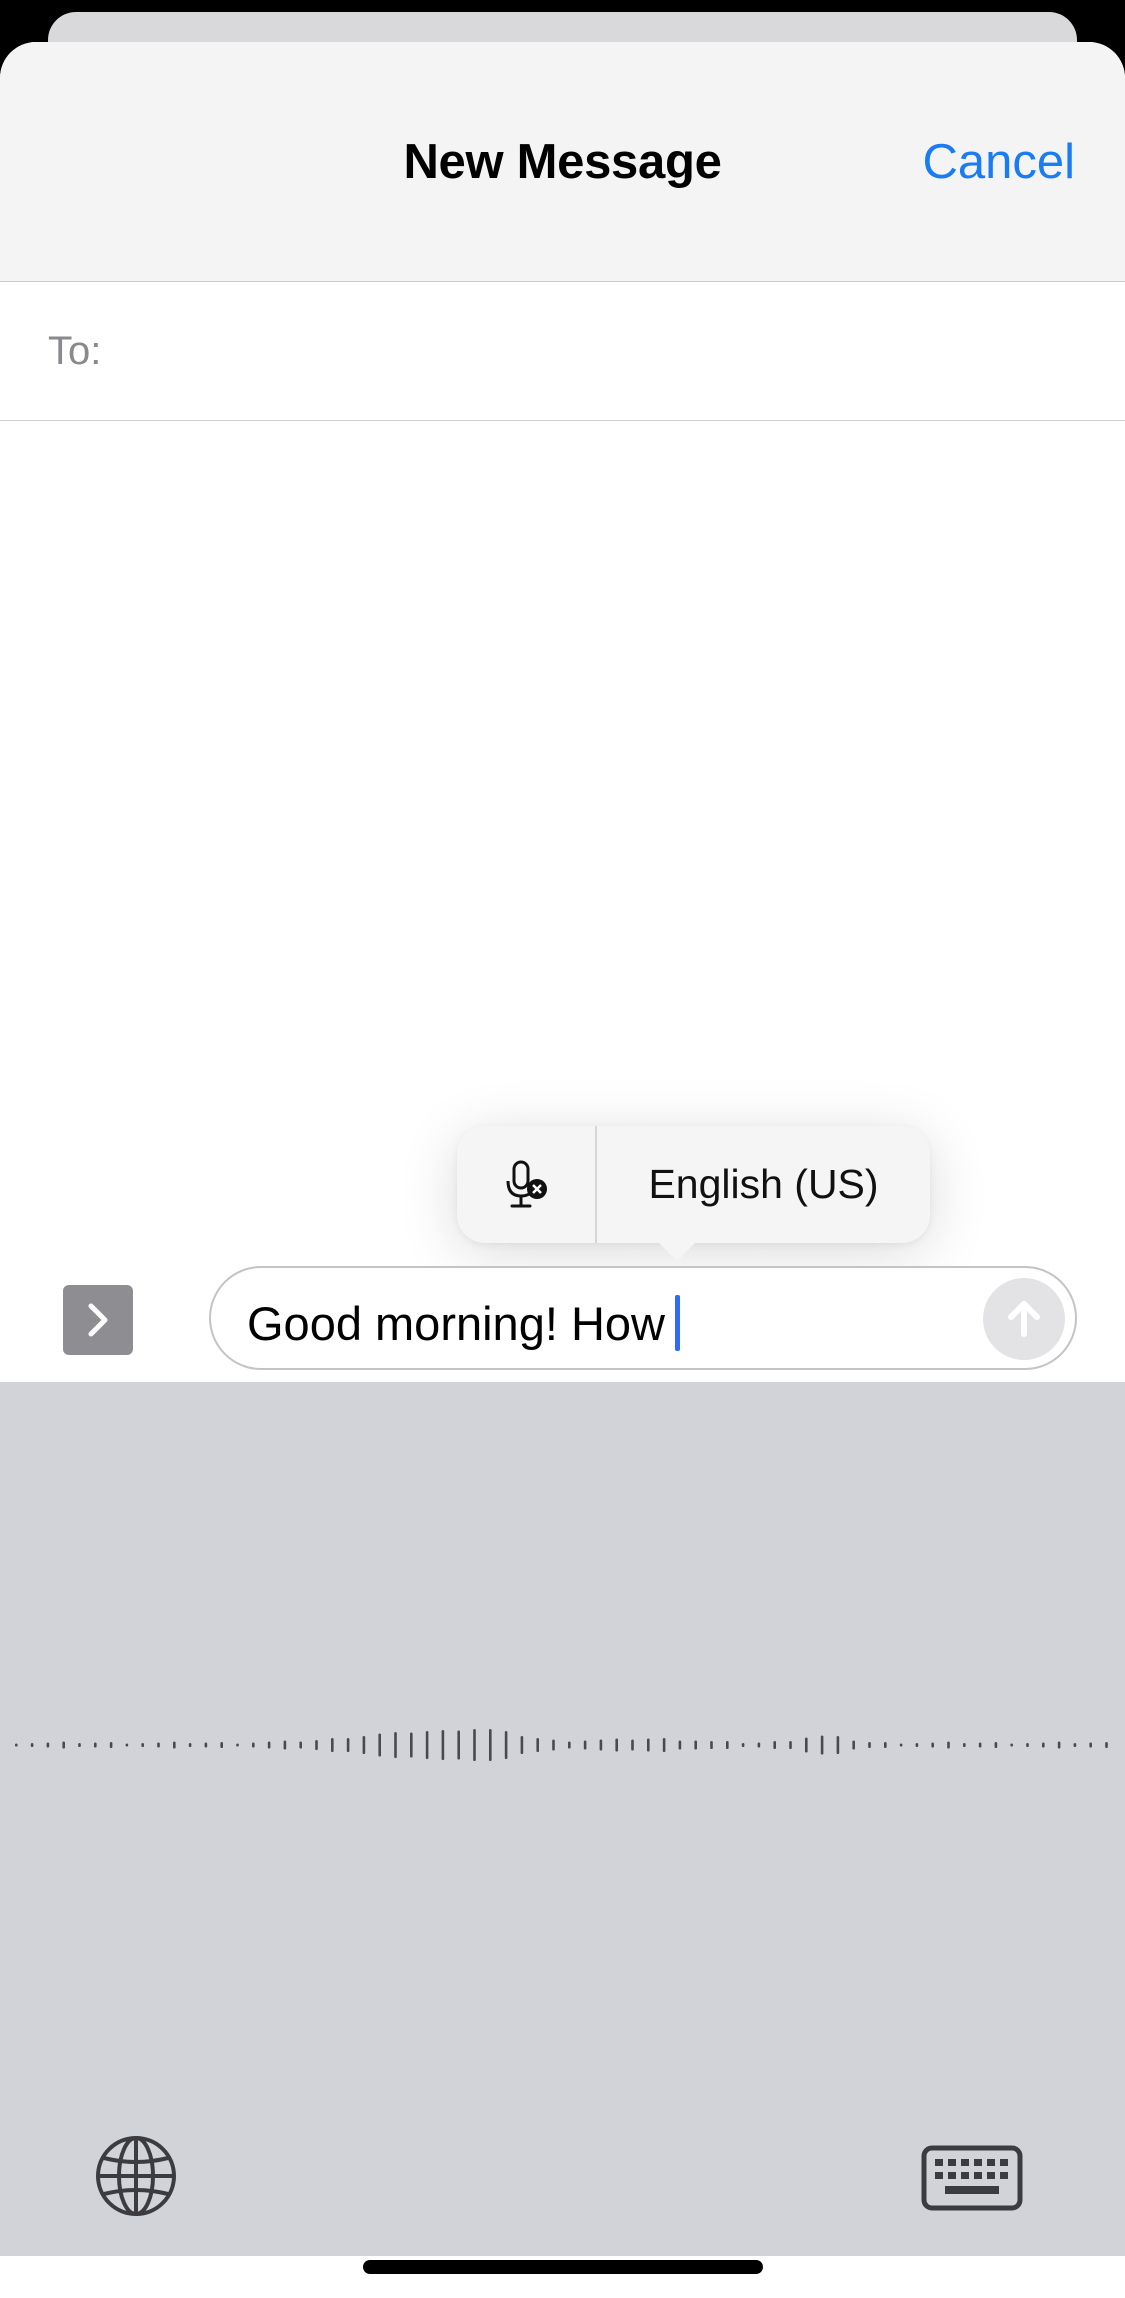 This screenshot has height=2298, width=1125. What do you see at coordinates (763, 1184) in the screenshot?
I see `dictation-language-button: English (US)` at bounding box center [763, 1184].